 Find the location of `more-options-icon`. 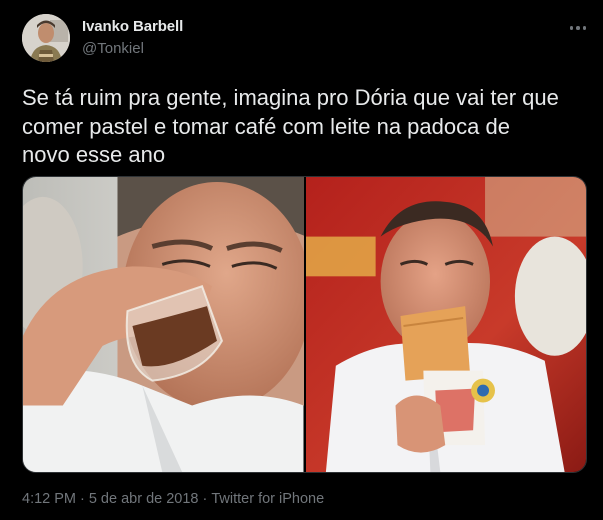

more-options-icon is located at coordinates (578, 28).